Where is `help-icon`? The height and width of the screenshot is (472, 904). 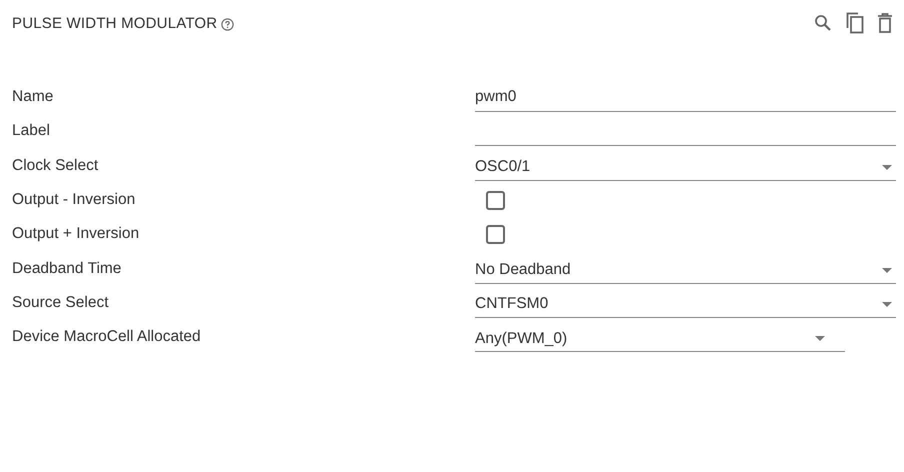
help-icon is located at coordinates (227, 24).